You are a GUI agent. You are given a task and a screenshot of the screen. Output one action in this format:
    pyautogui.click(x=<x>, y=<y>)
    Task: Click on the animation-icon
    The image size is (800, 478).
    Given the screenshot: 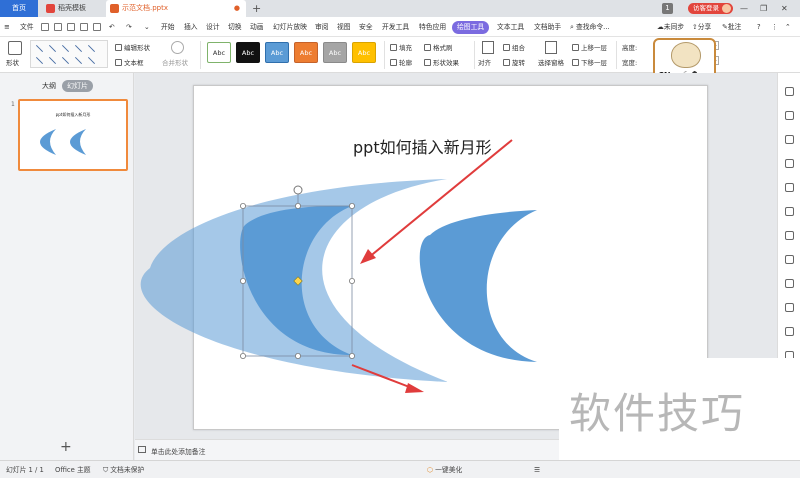 What is the action you would take?
    pyautogui.click(x=789, y=115)
    